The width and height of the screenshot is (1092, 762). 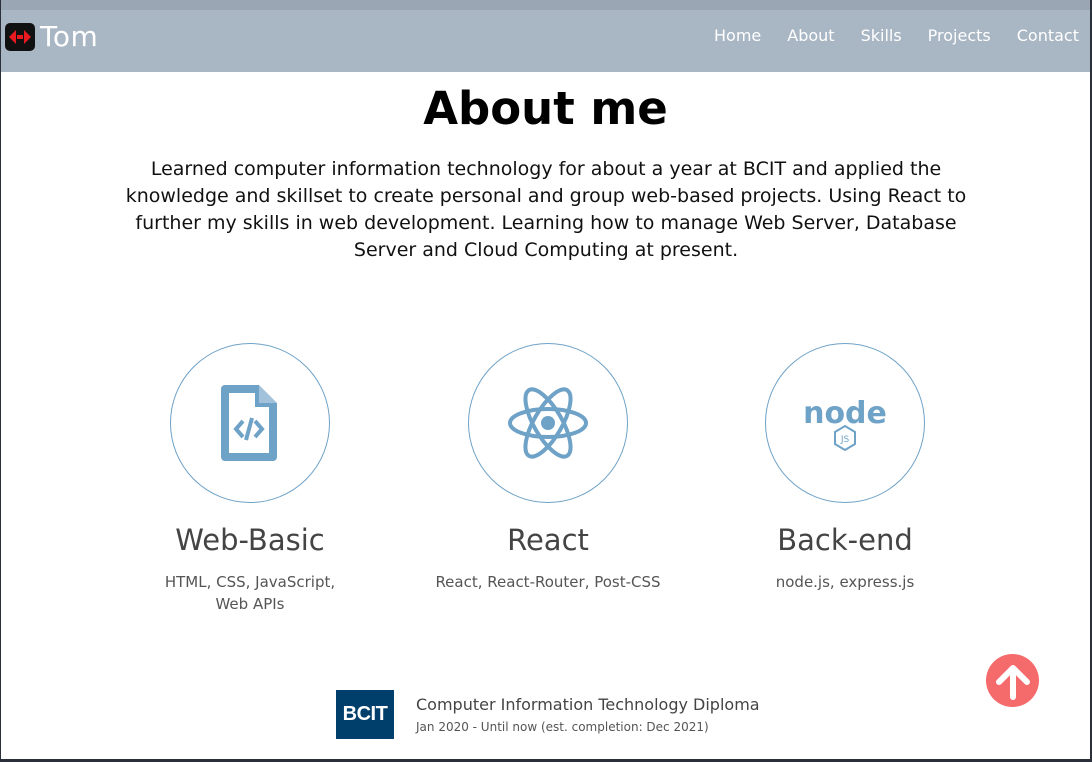 What do you see at coordinates (810, 35) in the screenshot?
I see `nav-link-about: About` at bounding box center [810, 35].